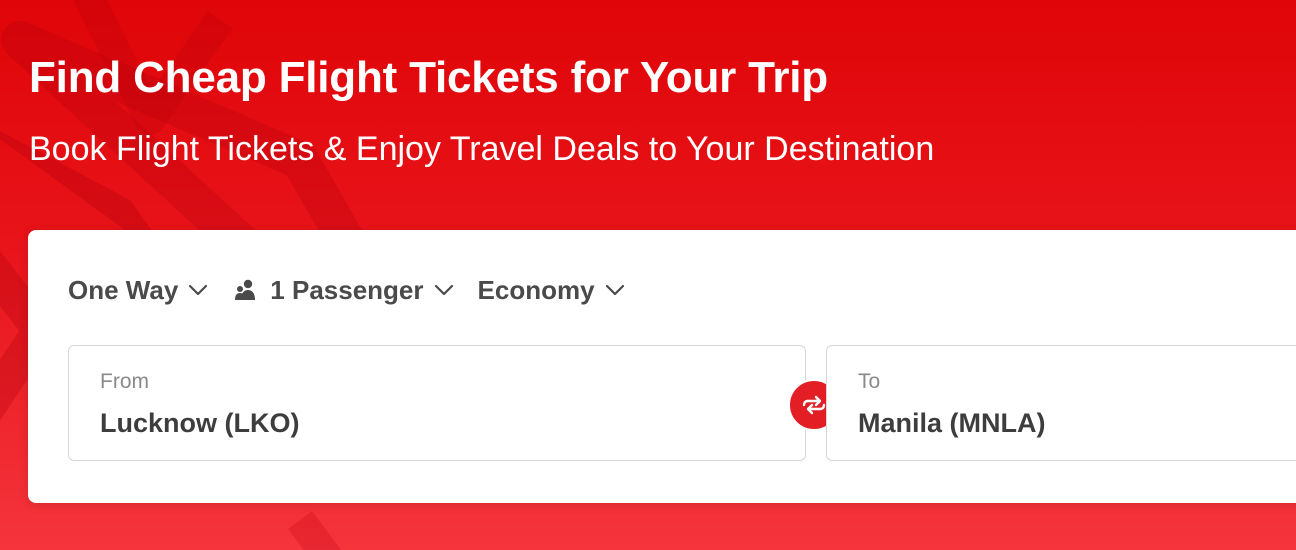  What do you see at coordinates (123, 289) in the screenshot?
I see `trip-type-label: One Way` at bounding box center [123, 289].